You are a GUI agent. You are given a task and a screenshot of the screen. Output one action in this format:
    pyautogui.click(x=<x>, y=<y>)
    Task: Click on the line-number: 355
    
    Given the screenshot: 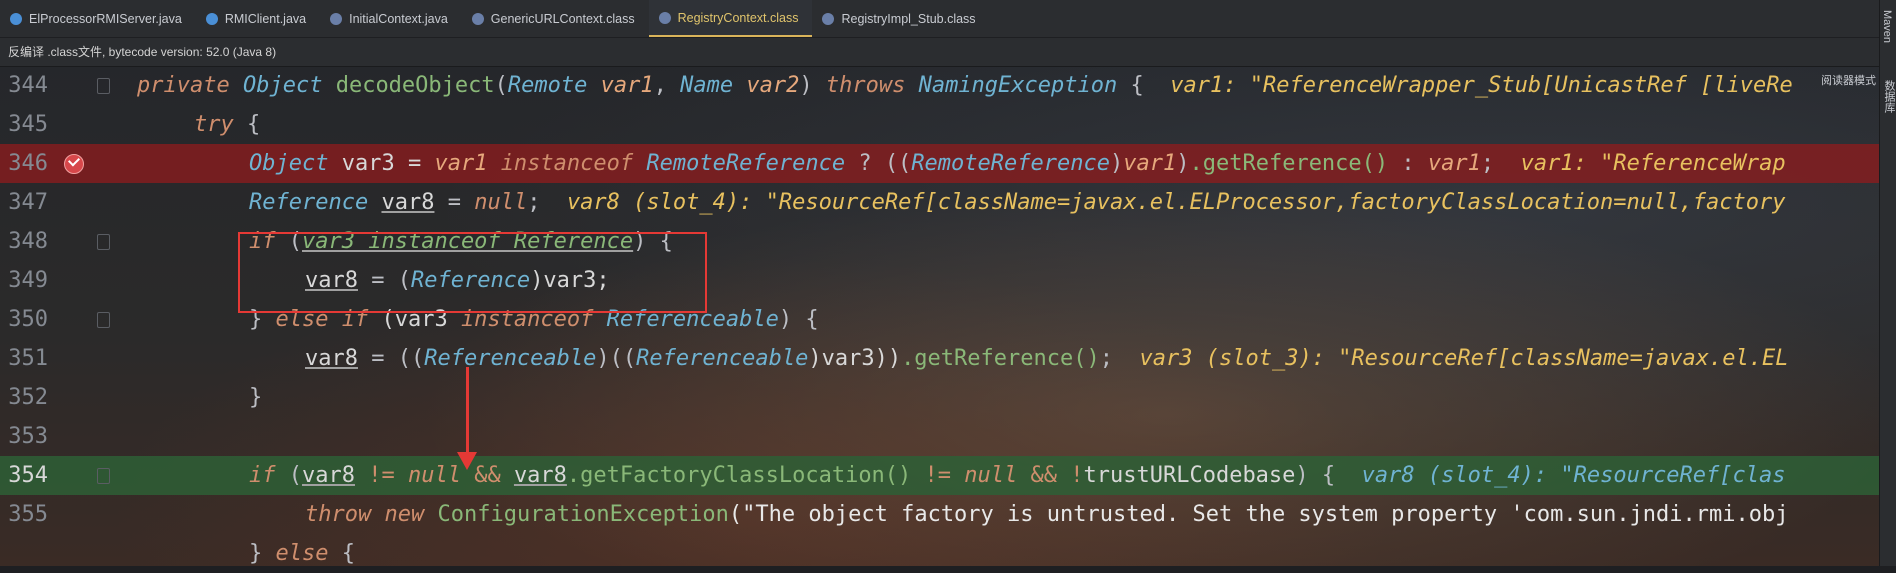 What is the action you would take?
    pyautogui.click(x=28, y=514)
    